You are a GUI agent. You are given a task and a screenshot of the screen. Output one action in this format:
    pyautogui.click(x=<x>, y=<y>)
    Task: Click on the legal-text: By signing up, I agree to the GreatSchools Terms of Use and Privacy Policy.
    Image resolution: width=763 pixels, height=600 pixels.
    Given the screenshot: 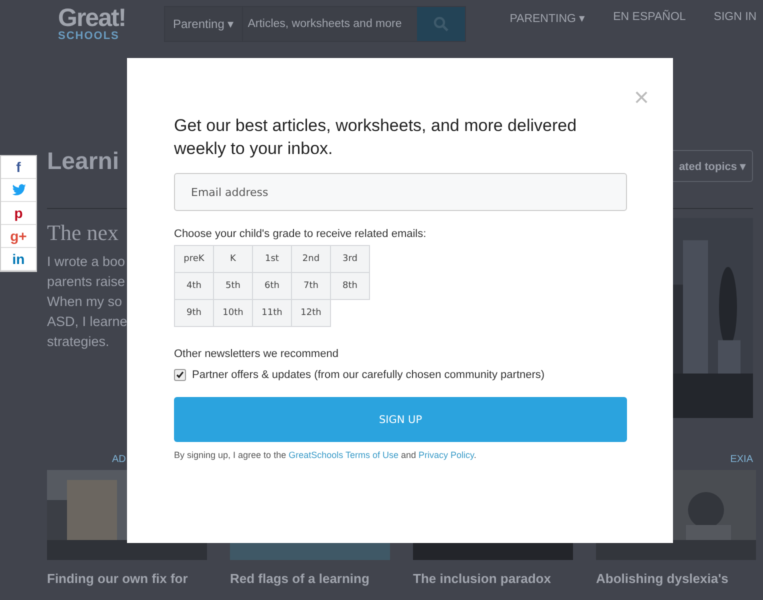 What is the action you would take?
    pyautogui.click(x=326, y=455)
    